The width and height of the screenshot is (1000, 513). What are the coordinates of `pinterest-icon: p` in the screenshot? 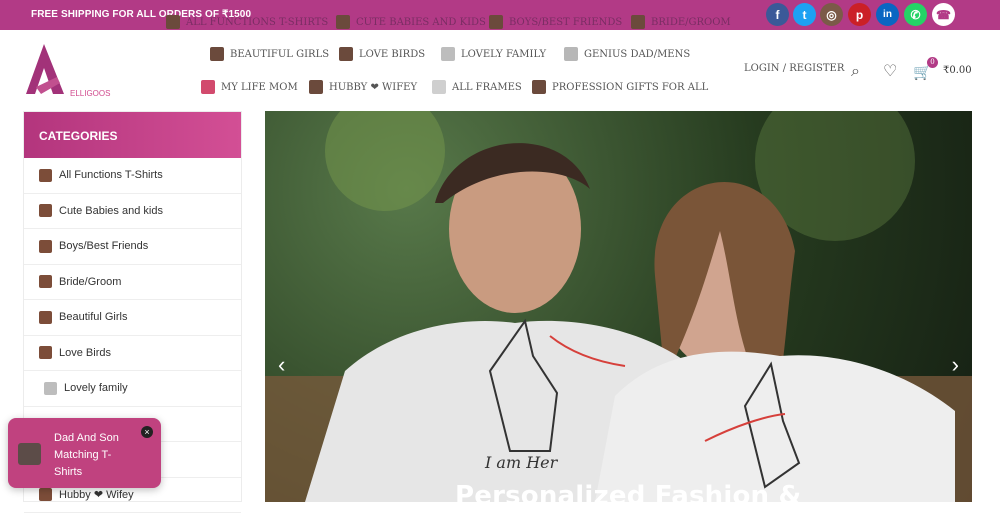 It's located at (859, 14).